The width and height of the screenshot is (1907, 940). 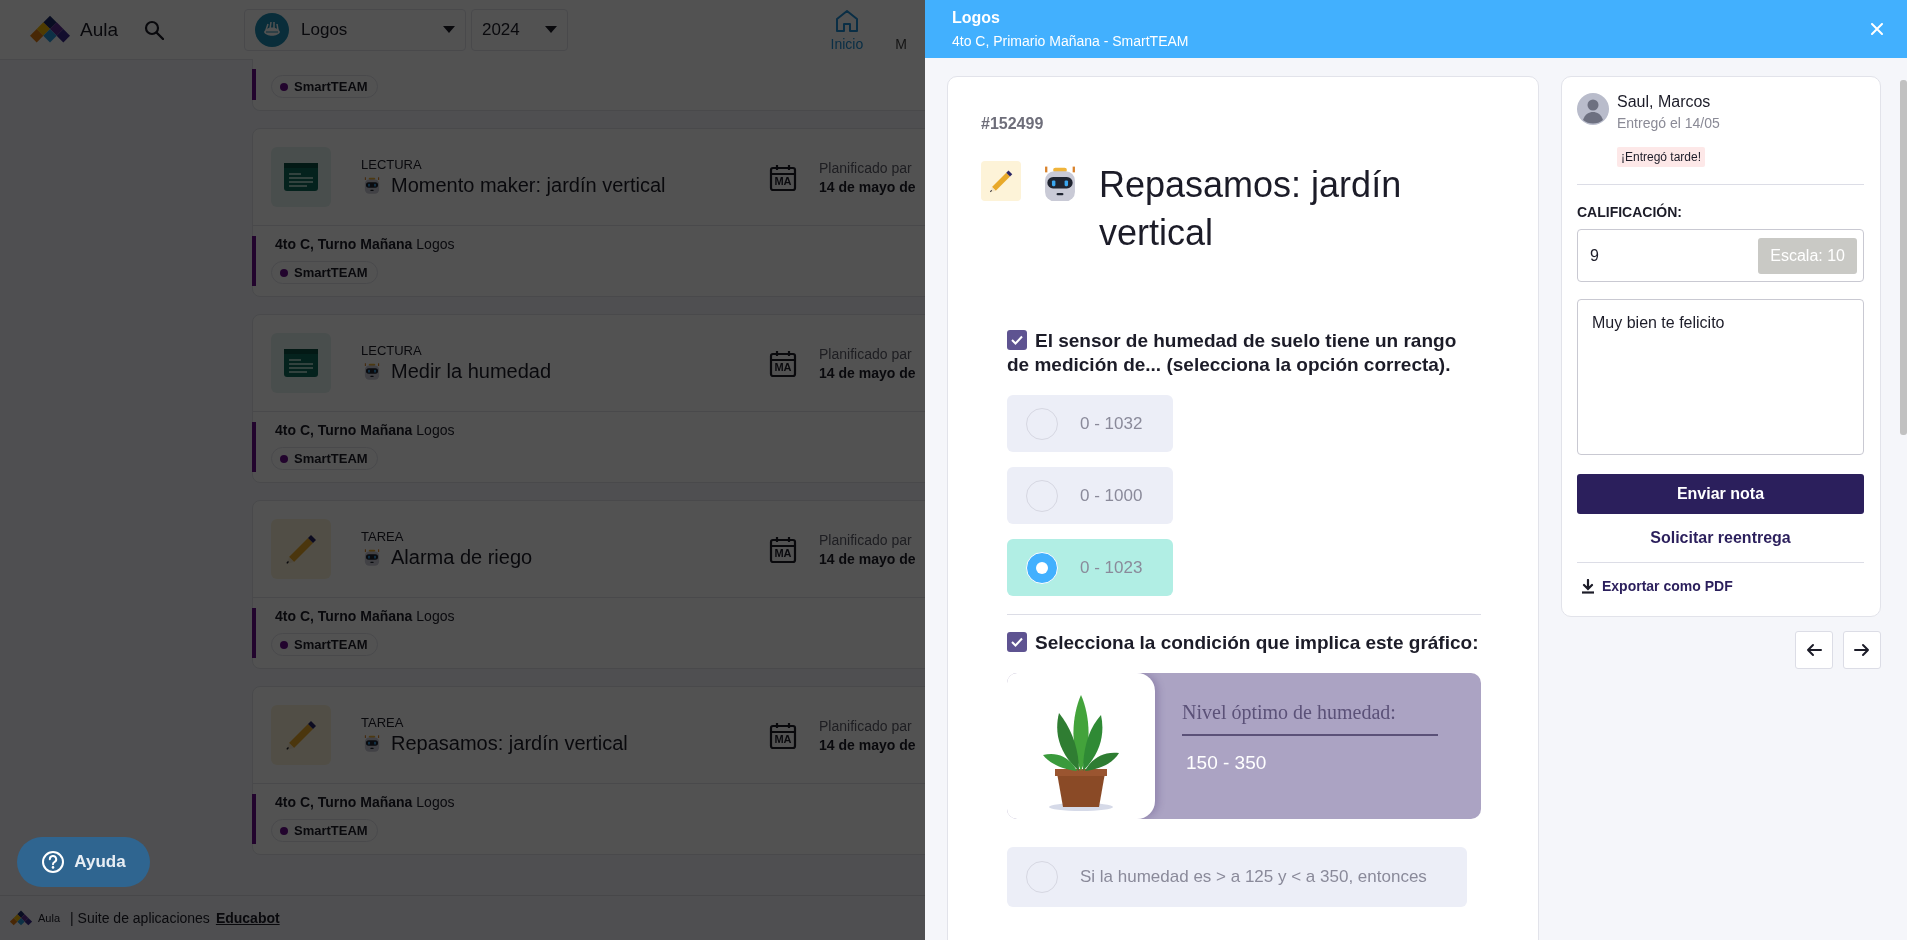 I want to click on grade-field: 9 Escala: 10, so click(x=1720, y=255).